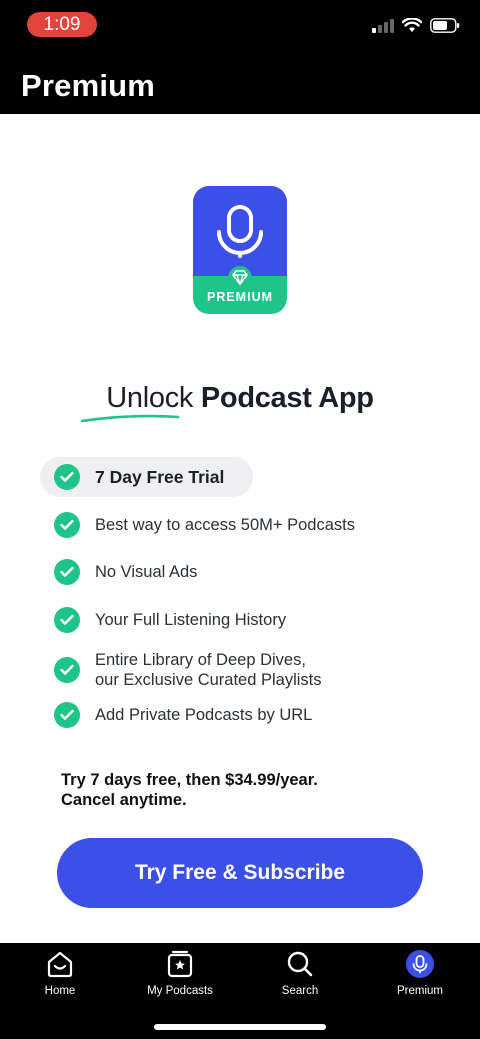 The height and width of the screenshot is (1039, 480). What do you see at coordinates (180, 979) in the screenshot?
I see `tab-my-podcasts: My Podcasts` at bounding box center [180, 979].